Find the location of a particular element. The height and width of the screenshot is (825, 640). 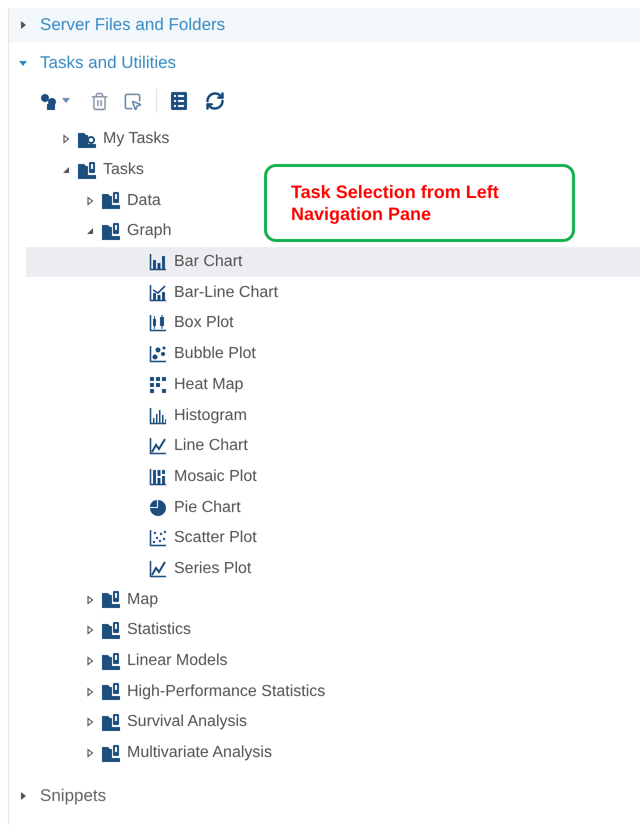

tree-item-label: Scatter Plot is located at coordinates (215, 538).